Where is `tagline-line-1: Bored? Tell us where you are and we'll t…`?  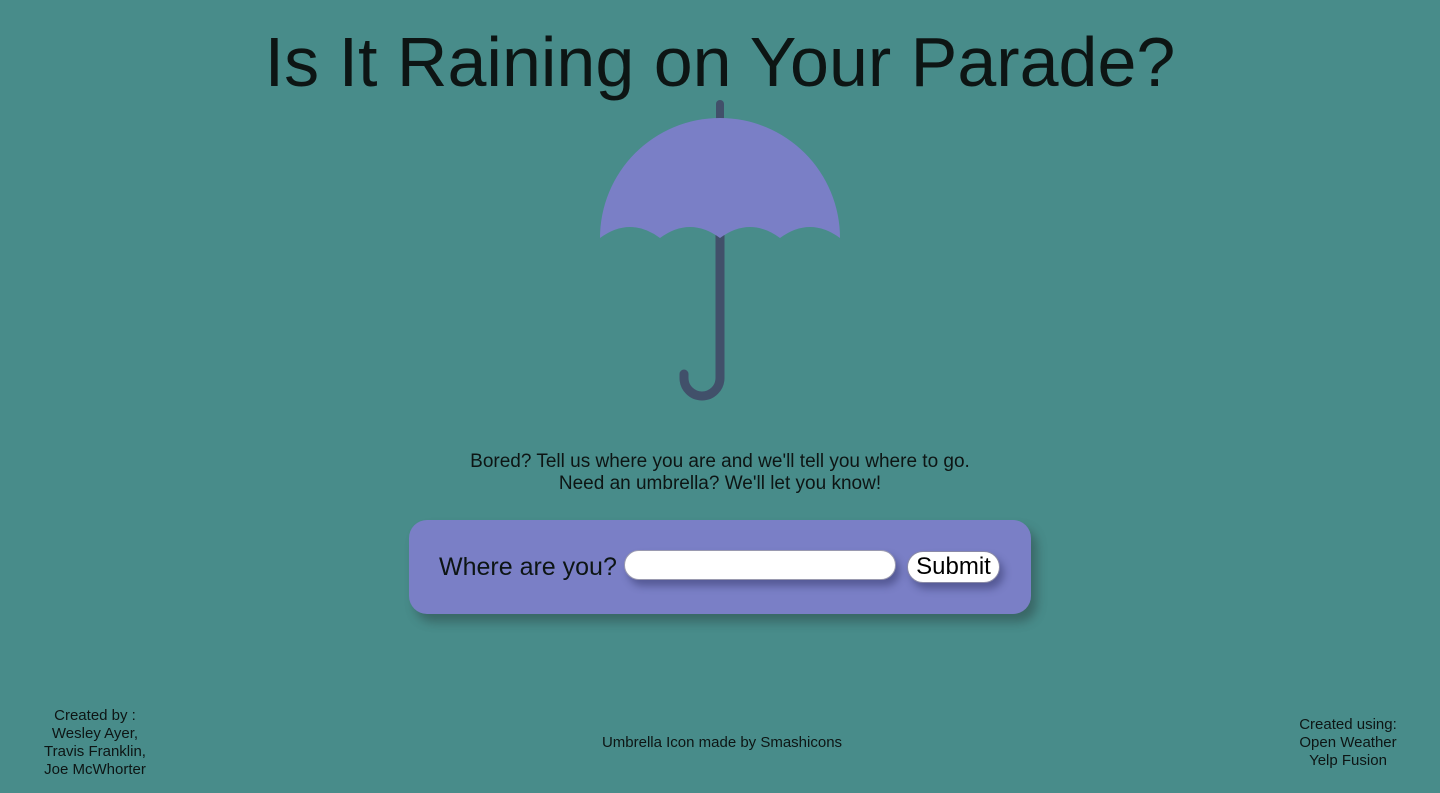 tagline-line-1: Bored? Tell us where you are and we'll t… is located at coordinates (720, 461).